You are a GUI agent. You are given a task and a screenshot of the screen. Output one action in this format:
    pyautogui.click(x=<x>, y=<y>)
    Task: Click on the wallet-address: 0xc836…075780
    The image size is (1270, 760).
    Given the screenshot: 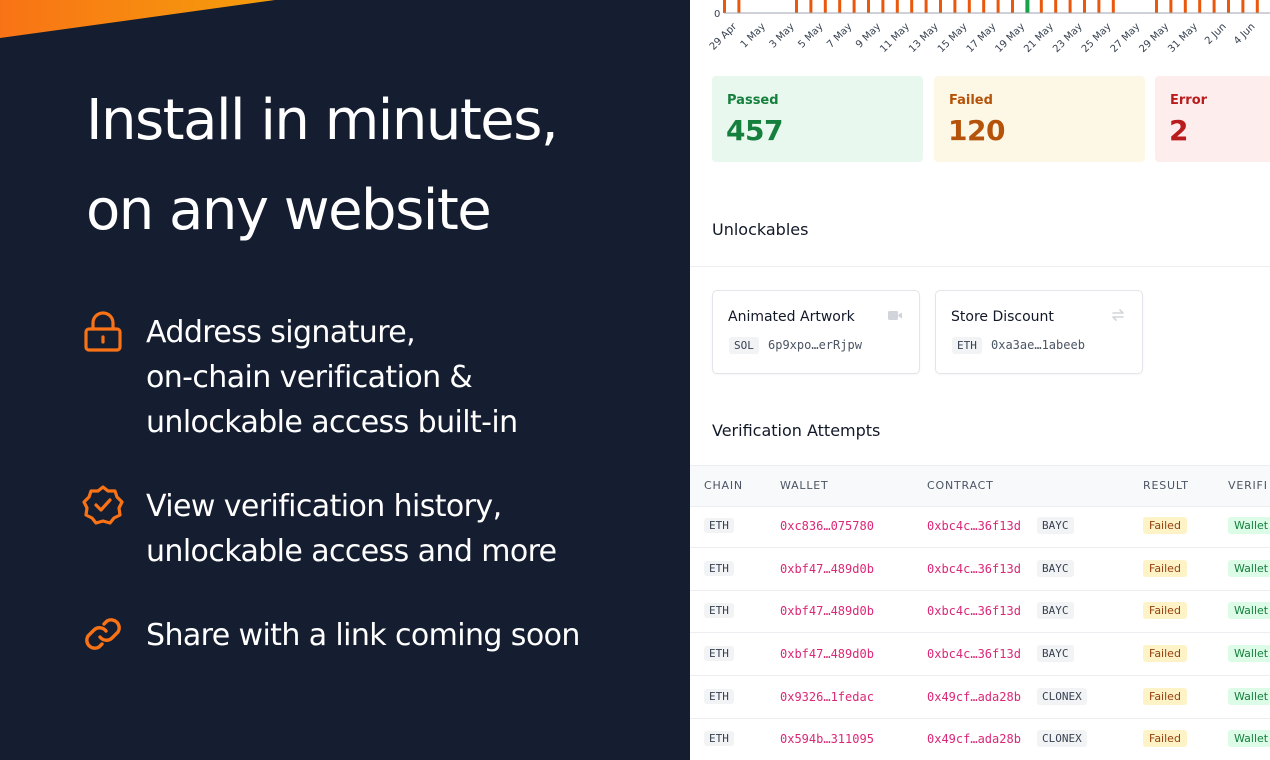 What is the action you would take?
    pyautogui.click(x=827, y=526)
    